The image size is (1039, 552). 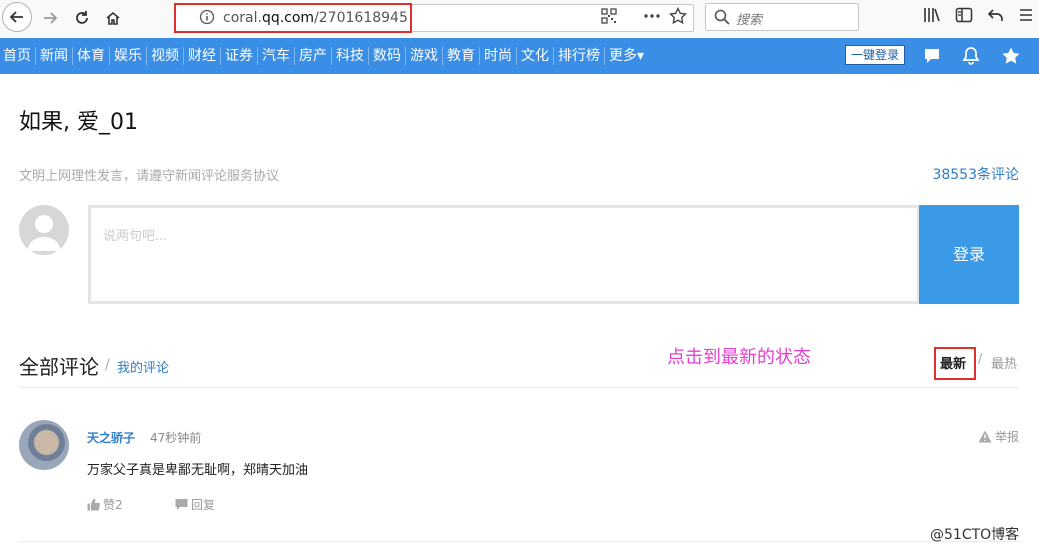 I want to click on arrow-left-icon, so click(x=16, y=17).